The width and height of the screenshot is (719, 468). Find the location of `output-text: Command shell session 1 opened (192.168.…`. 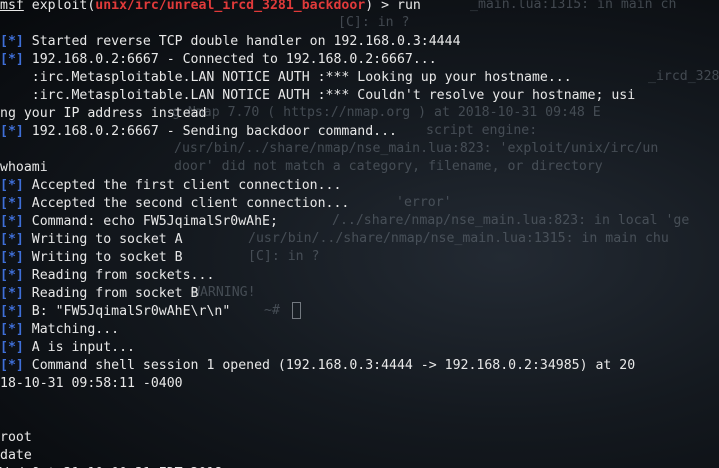

output-text: Command shell session 1 opened (192.168.… is located at coordinates (329, 365).